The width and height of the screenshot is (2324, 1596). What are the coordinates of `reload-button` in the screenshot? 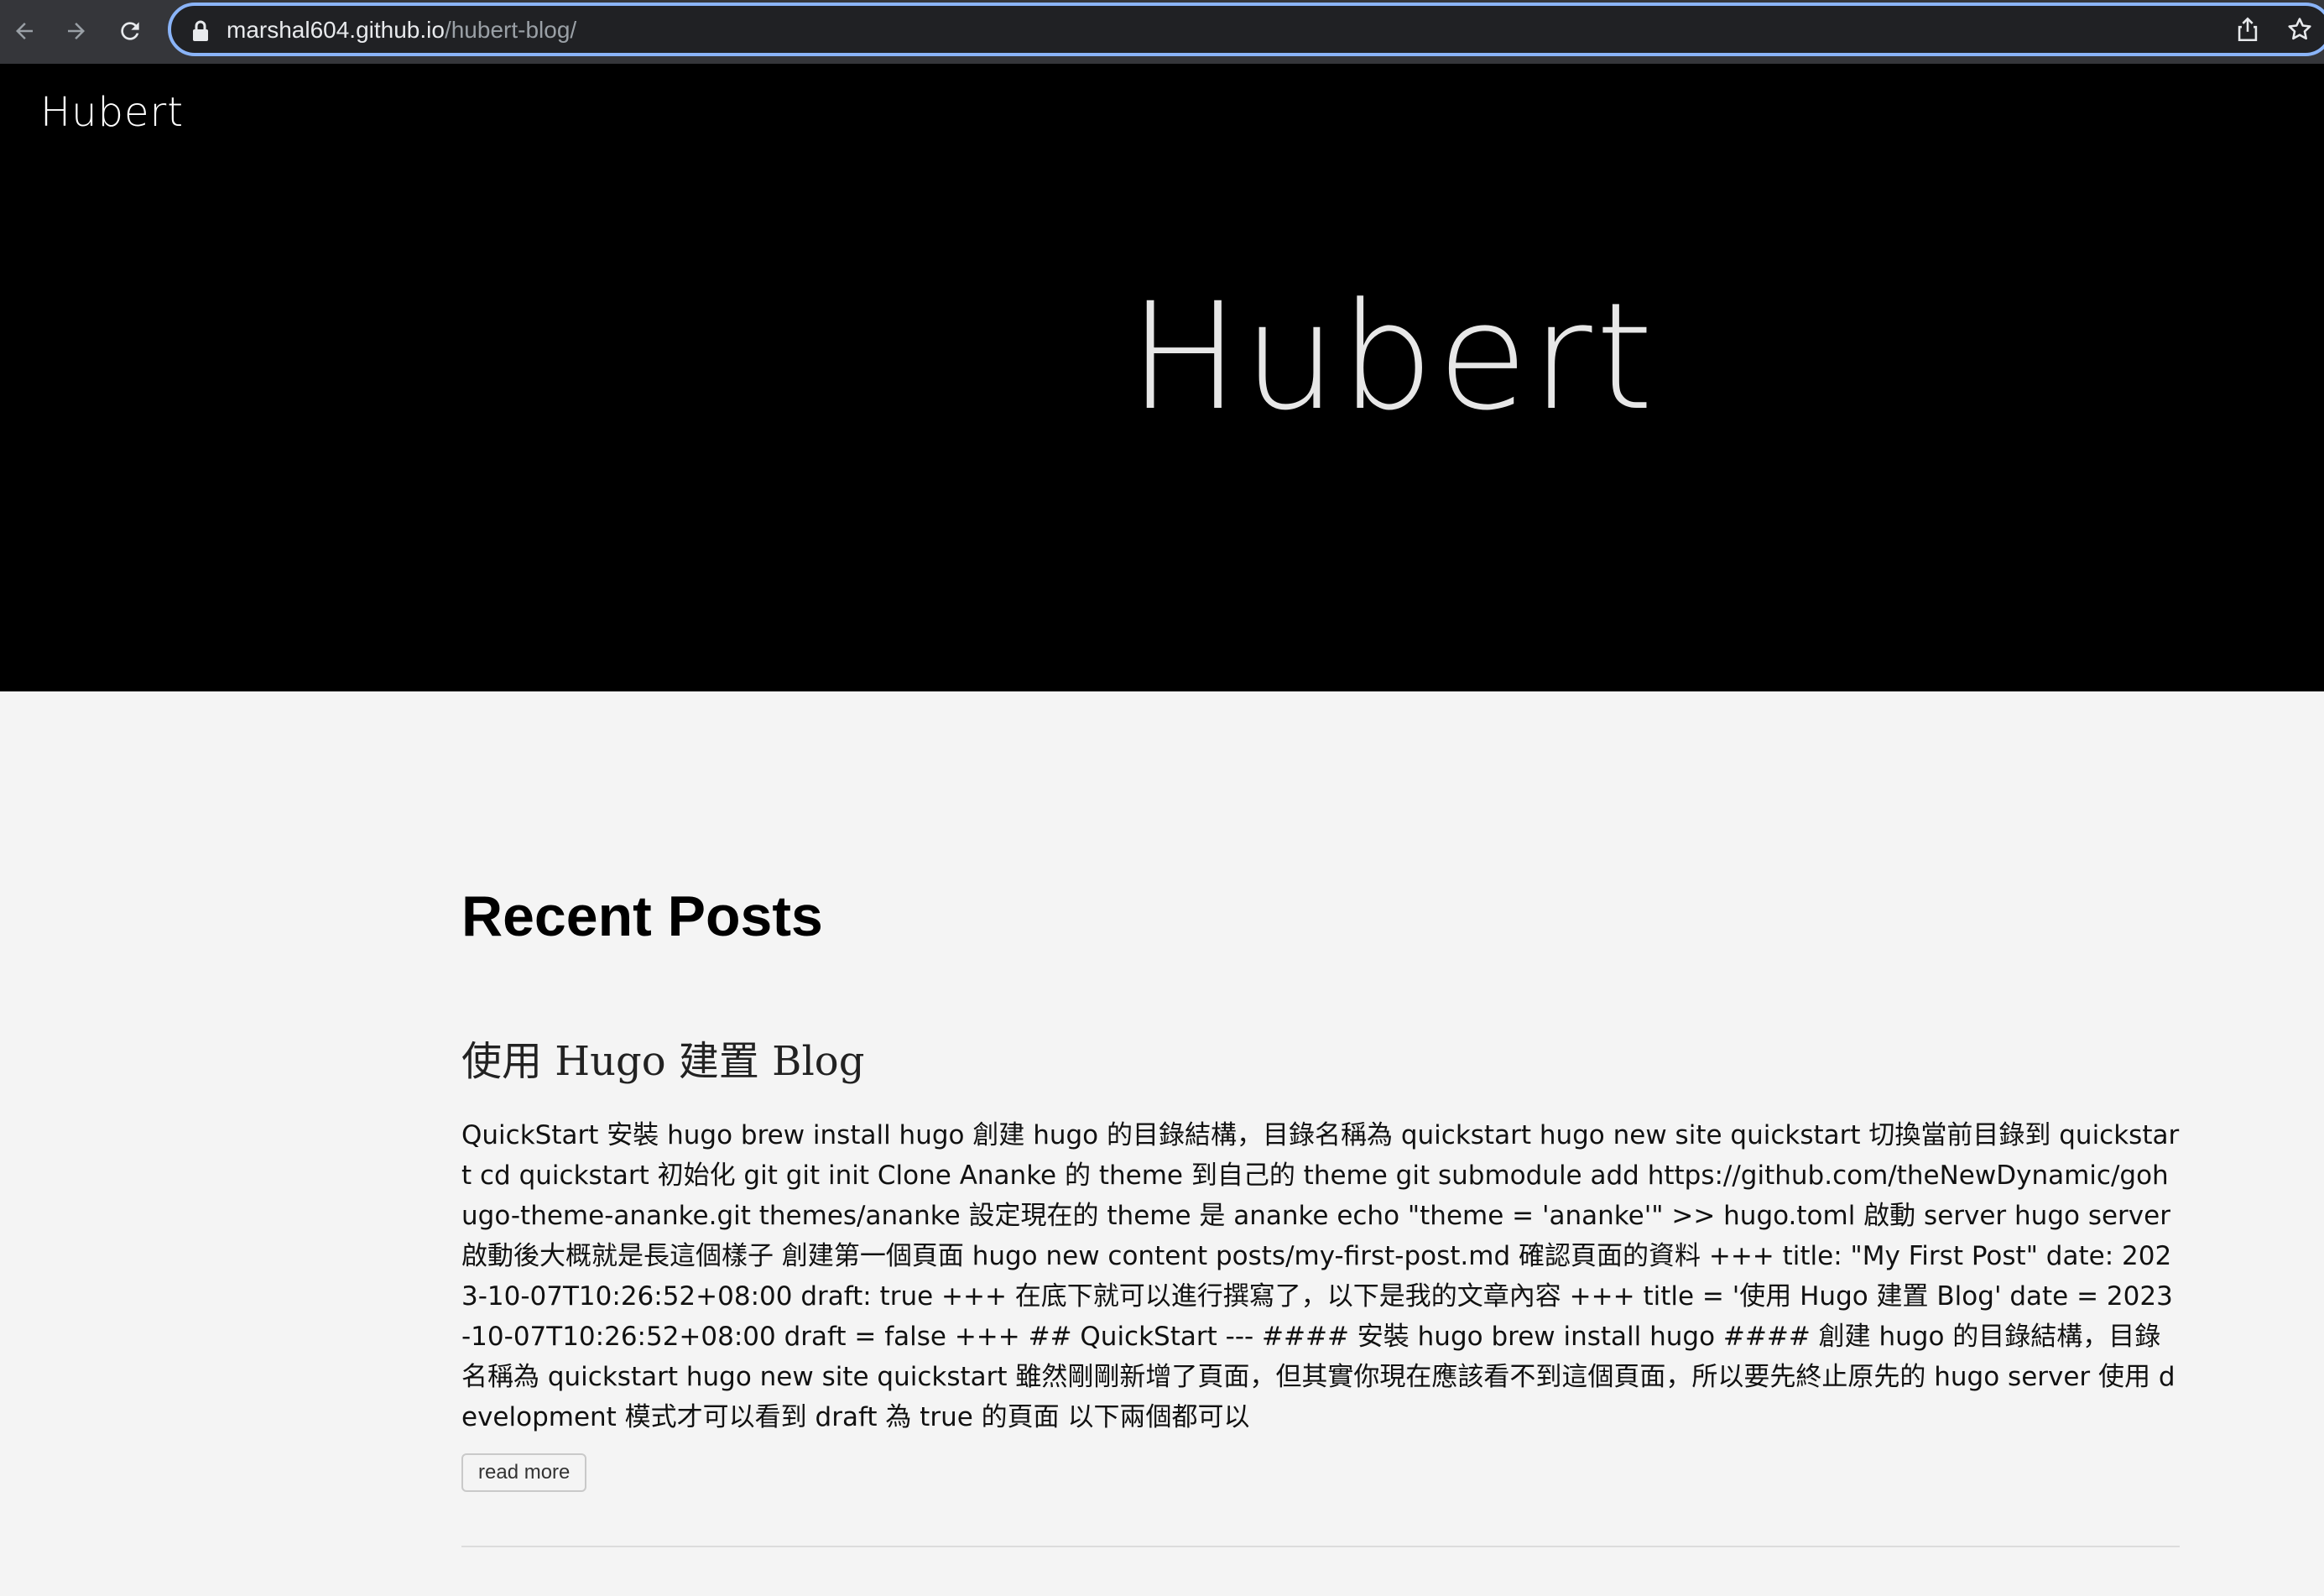 It's located at (130, 31).